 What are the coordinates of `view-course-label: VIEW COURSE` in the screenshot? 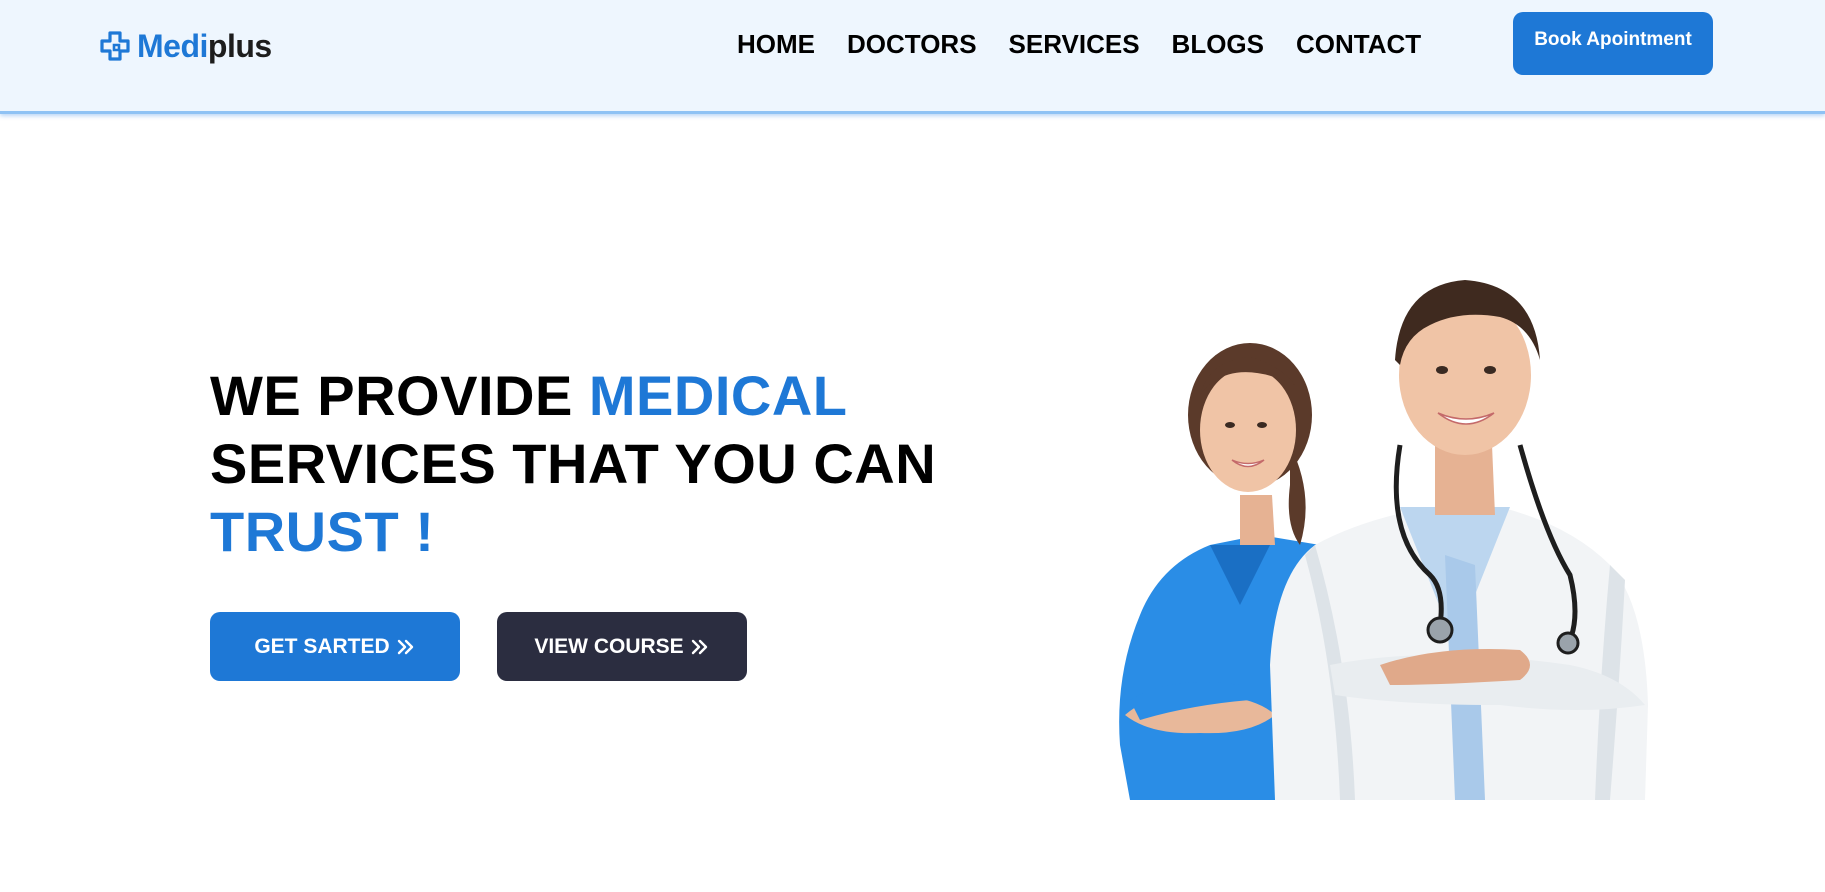 It's located at (609, 646).